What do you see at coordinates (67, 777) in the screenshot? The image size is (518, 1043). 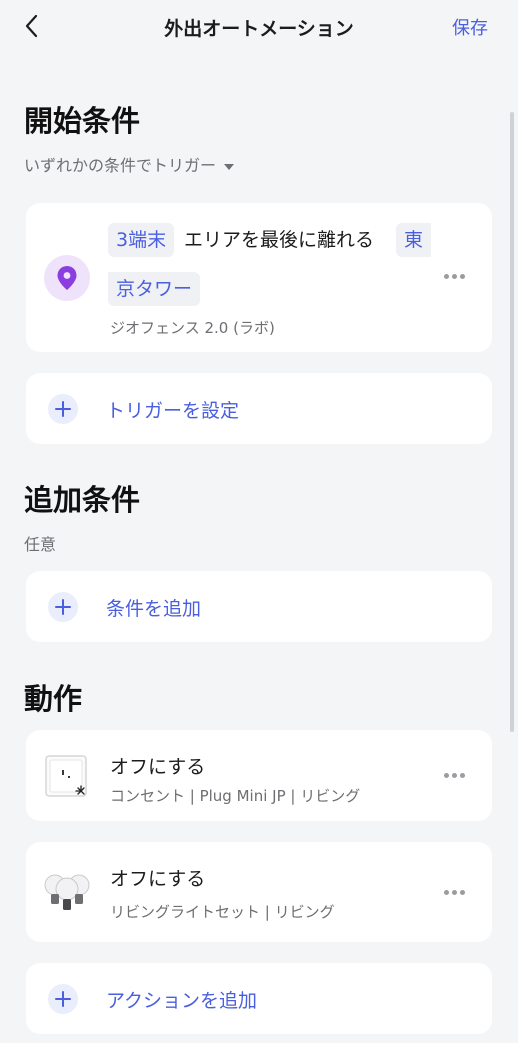 I see `smart-plug-icon` at bounding box center [67, 777].